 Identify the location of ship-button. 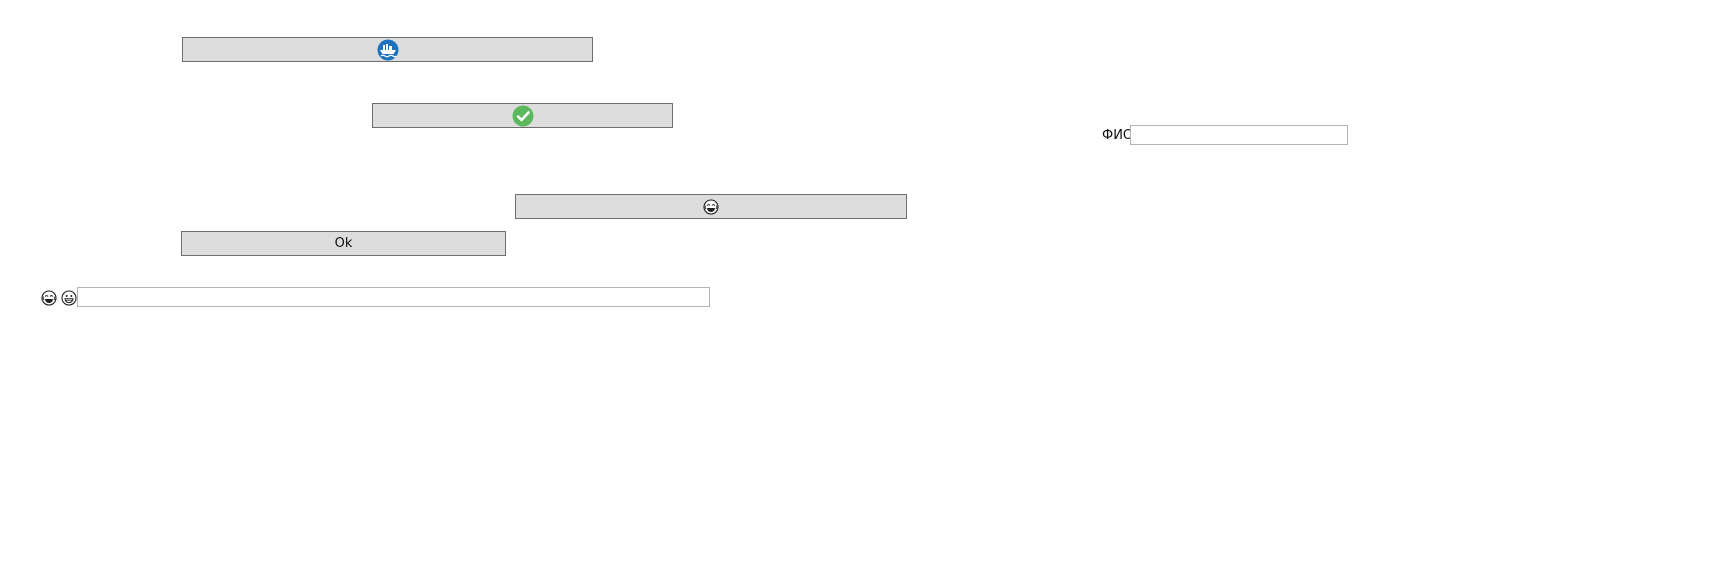
(387, 49).